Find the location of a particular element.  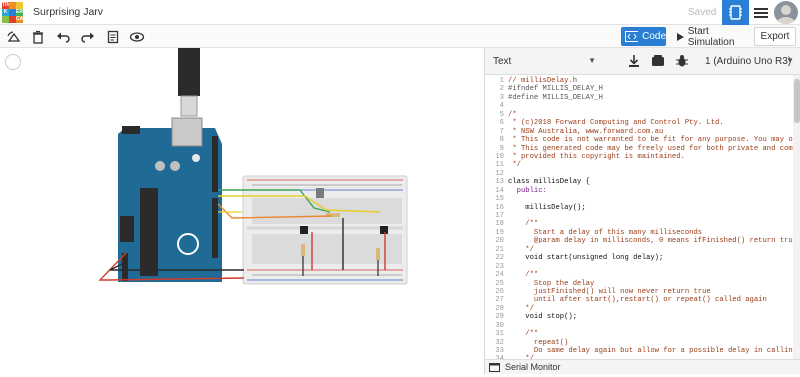

rotate-button is located at coordinates (14, 36).